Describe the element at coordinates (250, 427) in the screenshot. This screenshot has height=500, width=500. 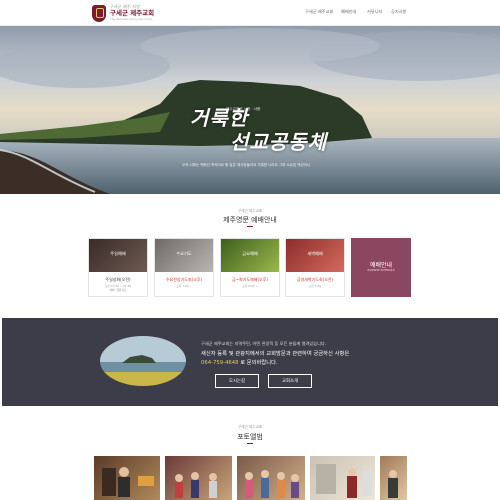
I see `album-section-eyebrow: 구세군 제주교회` at that location.